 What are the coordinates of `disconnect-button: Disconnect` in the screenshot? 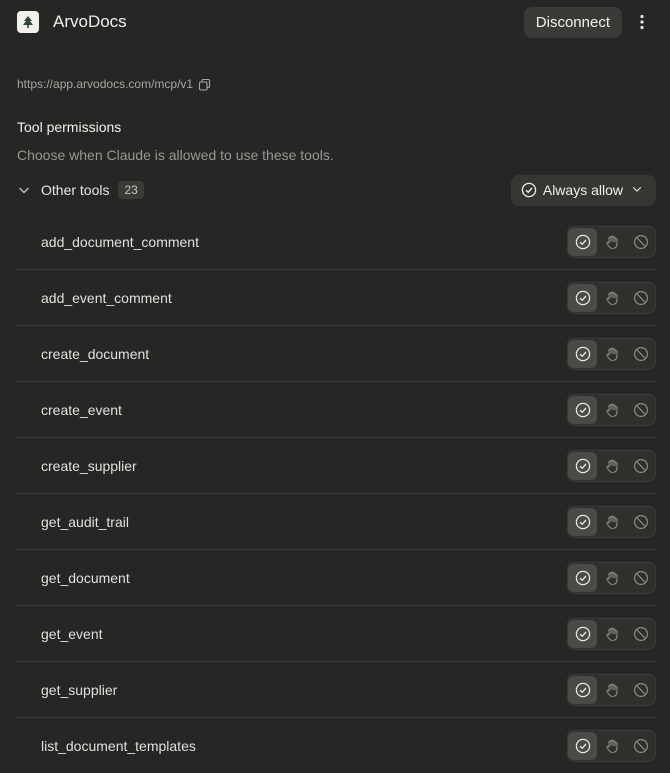 It's located at (572, 22).